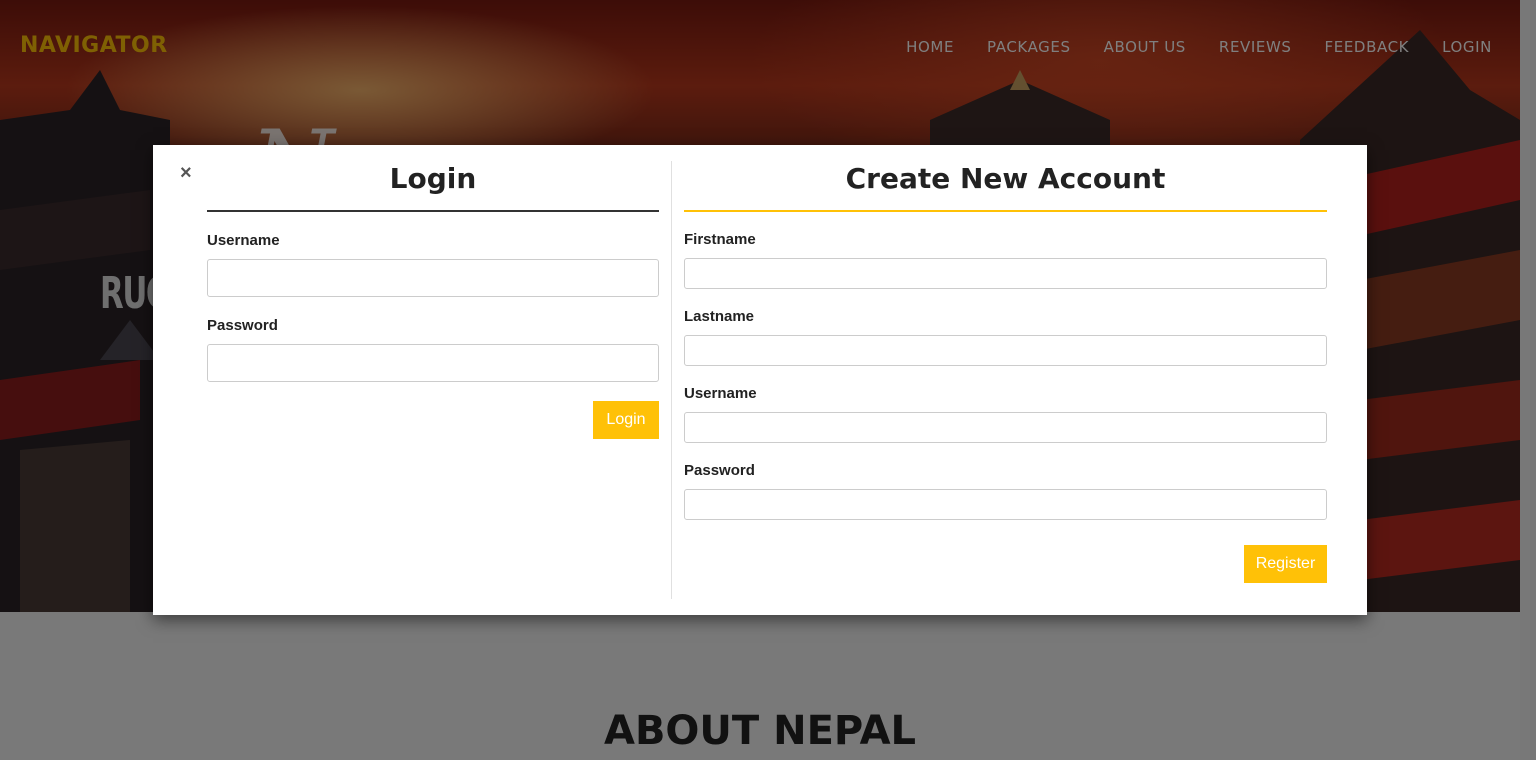 The width and height of the screenshot is (1536, 760). I want to click on login-panel: Login Username Password Login, so click(433, 292).